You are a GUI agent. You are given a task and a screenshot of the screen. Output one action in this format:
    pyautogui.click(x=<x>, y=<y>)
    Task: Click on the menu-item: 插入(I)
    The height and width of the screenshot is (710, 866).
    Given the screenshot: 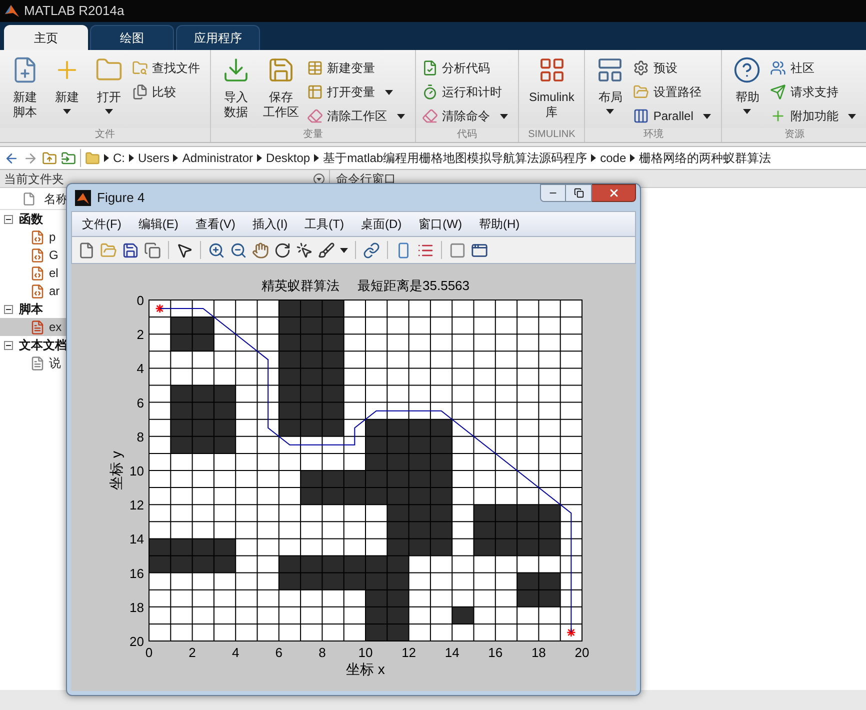 What is the action you would take?
    pyautogui.click(x=270, y=224)
    